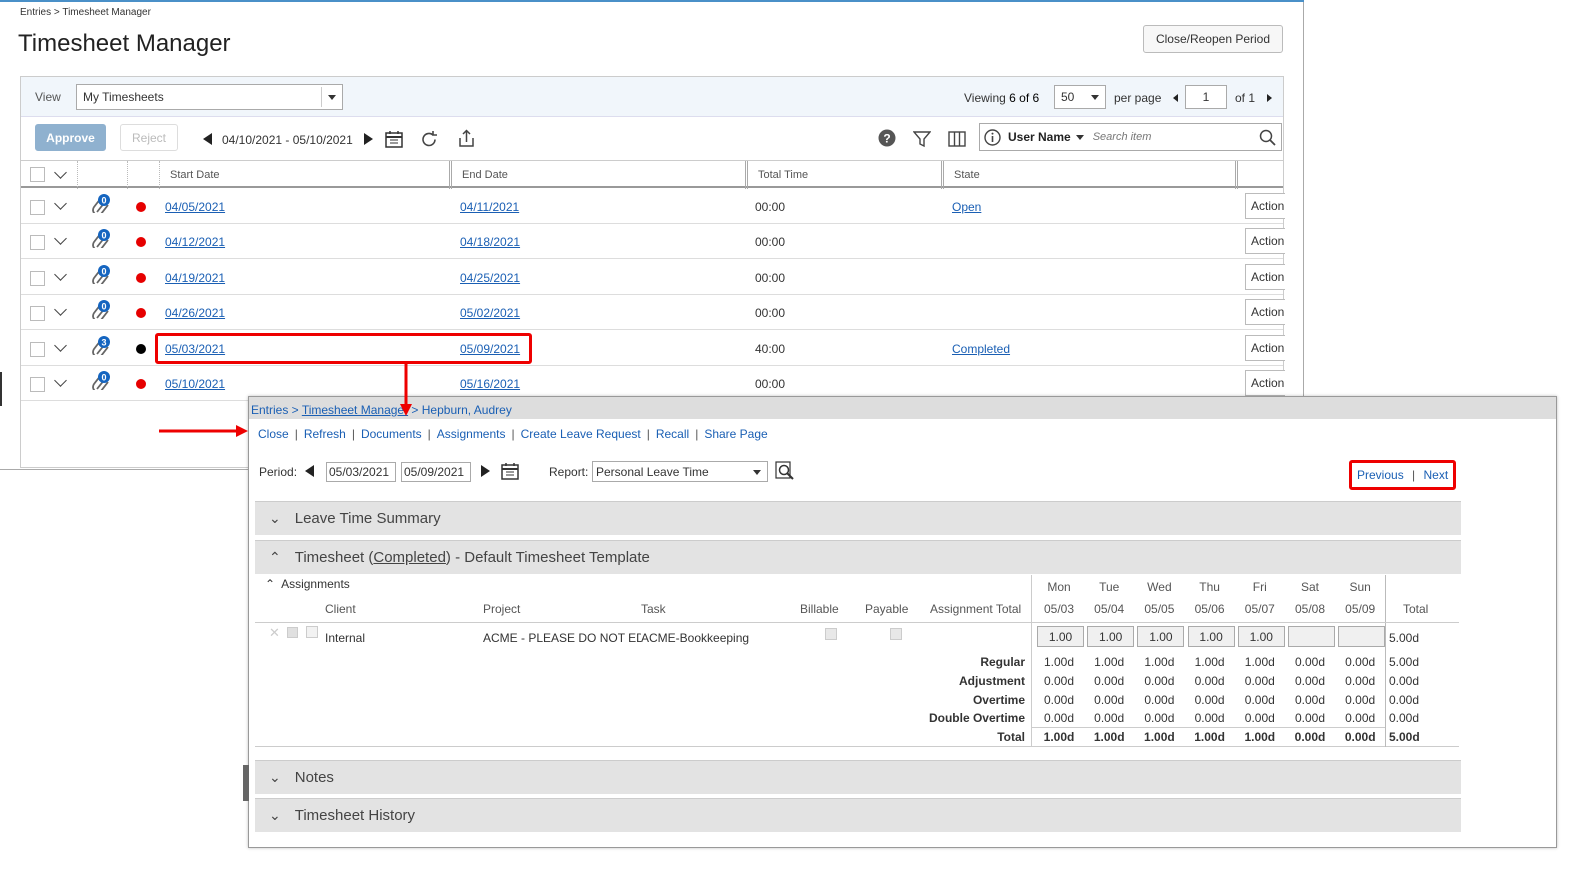  Describe the element at coordinates (471, 434) in the screenshot. I see `assignments-link: Assignments` at that location.